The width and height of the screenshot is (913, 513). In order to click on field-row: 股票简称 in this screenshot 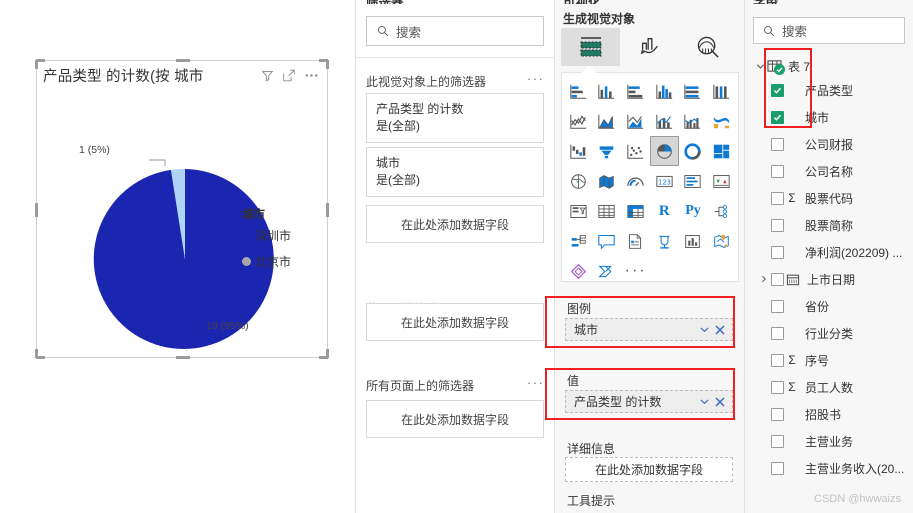, I will do `click(829, 225)`.